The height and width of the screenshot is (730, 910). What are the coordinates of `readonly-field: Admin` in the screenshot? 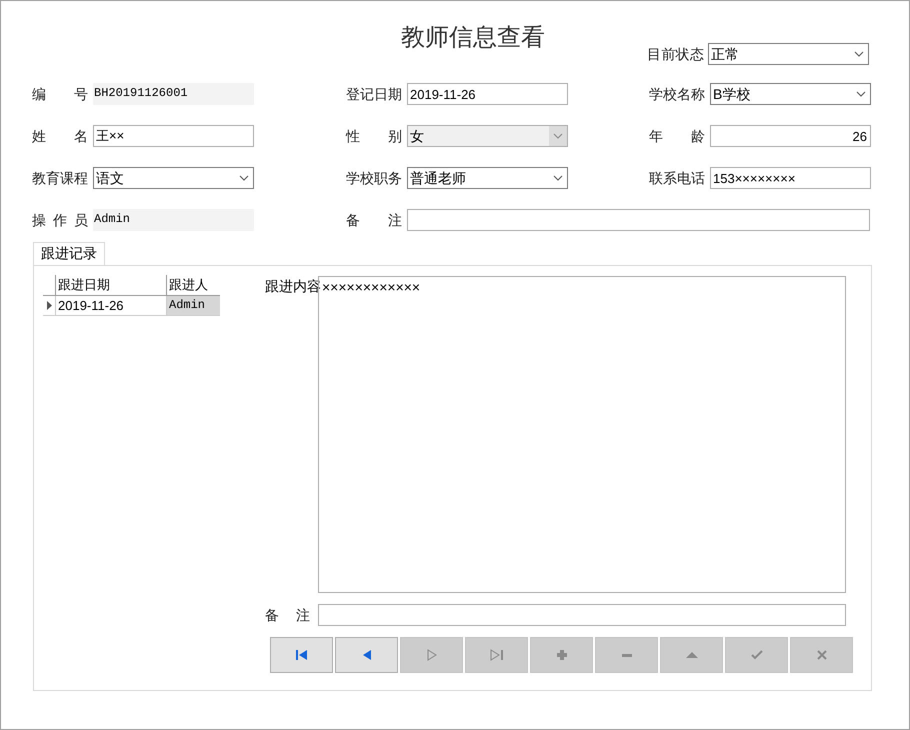 It's located at (173, 220).